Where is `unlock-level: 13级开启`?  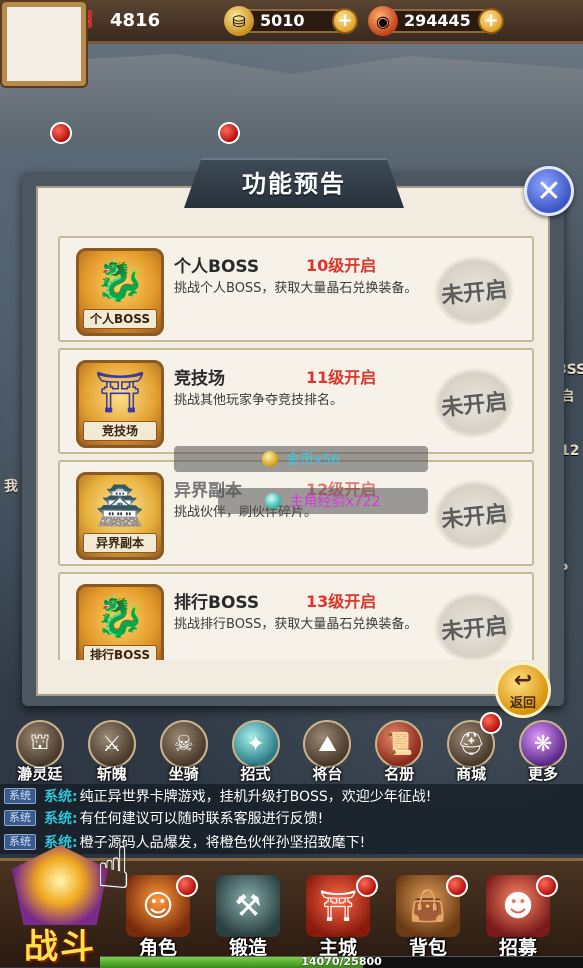 unlock-level: 13级开启 is located at coordinates (341, 601).